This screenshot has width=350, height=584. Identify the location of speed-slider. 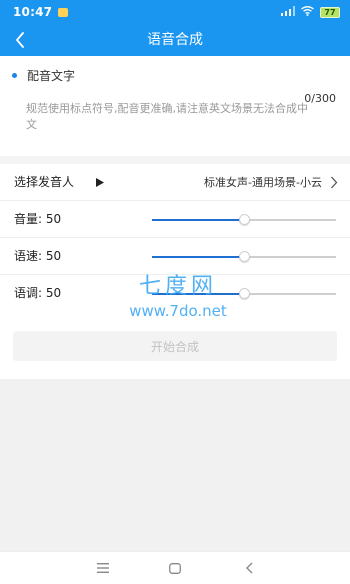
(244, 257).